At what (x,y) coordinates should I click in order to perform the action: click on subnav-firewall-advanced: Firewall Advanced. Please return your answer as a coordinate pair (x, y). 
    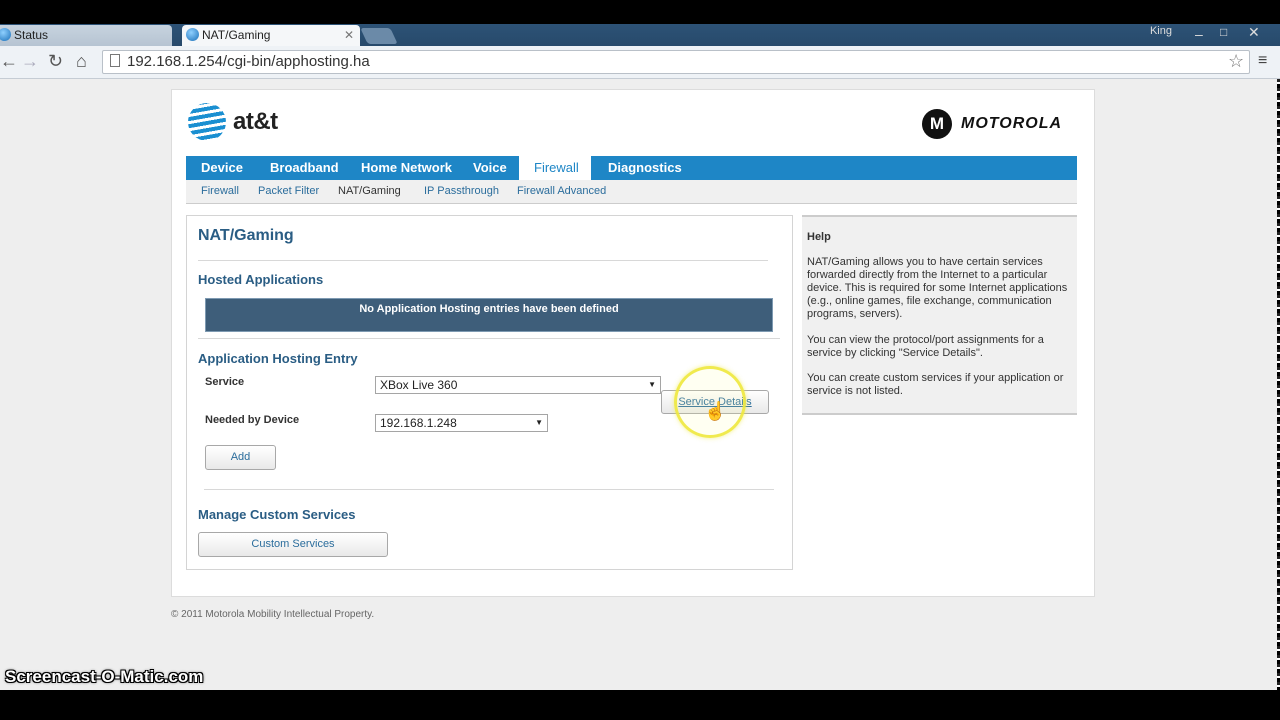
    Looking at the image, I should click on (561, 191).